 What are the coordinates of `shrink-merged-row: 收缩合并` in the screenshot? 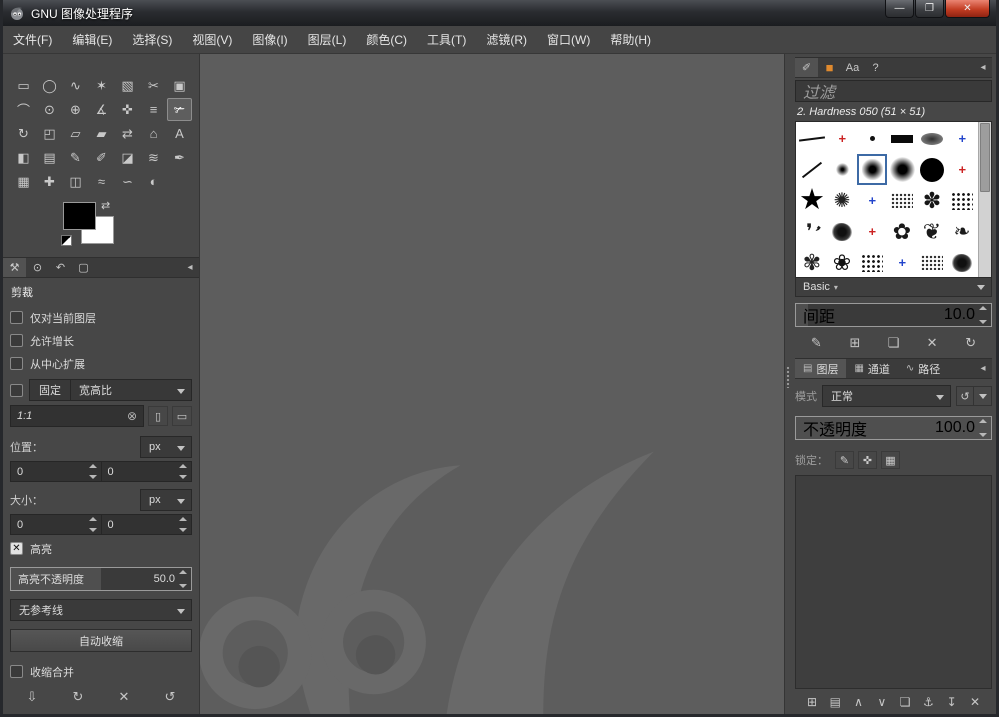 It's located at (101, 670).